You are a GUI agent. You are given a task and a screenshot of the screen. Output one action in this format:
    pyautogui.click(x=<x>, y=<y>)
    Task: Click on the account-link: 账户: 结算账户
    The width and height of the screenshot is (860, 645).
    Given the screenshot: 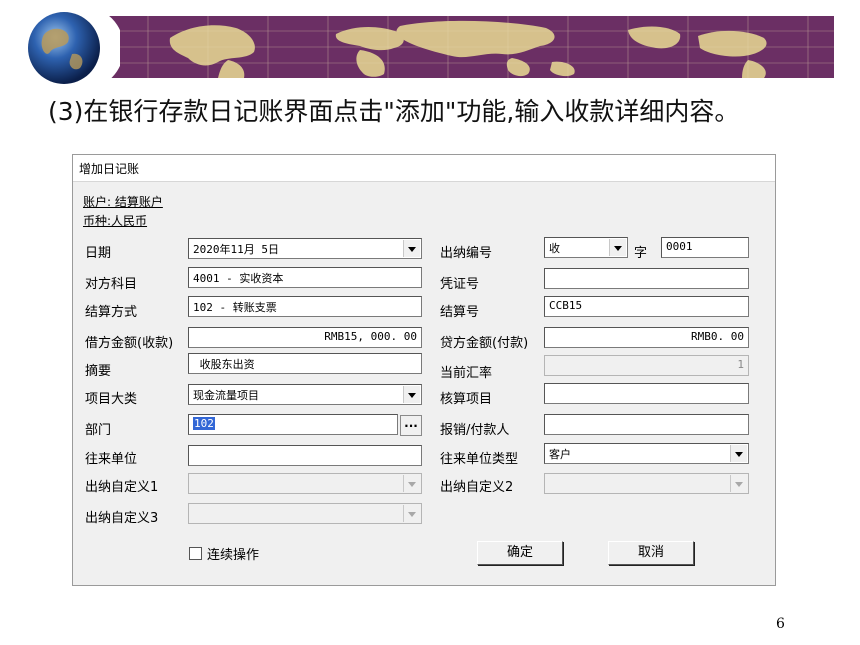 What is the action you would take?
    pyautogui.click(x=123, y=201)
    